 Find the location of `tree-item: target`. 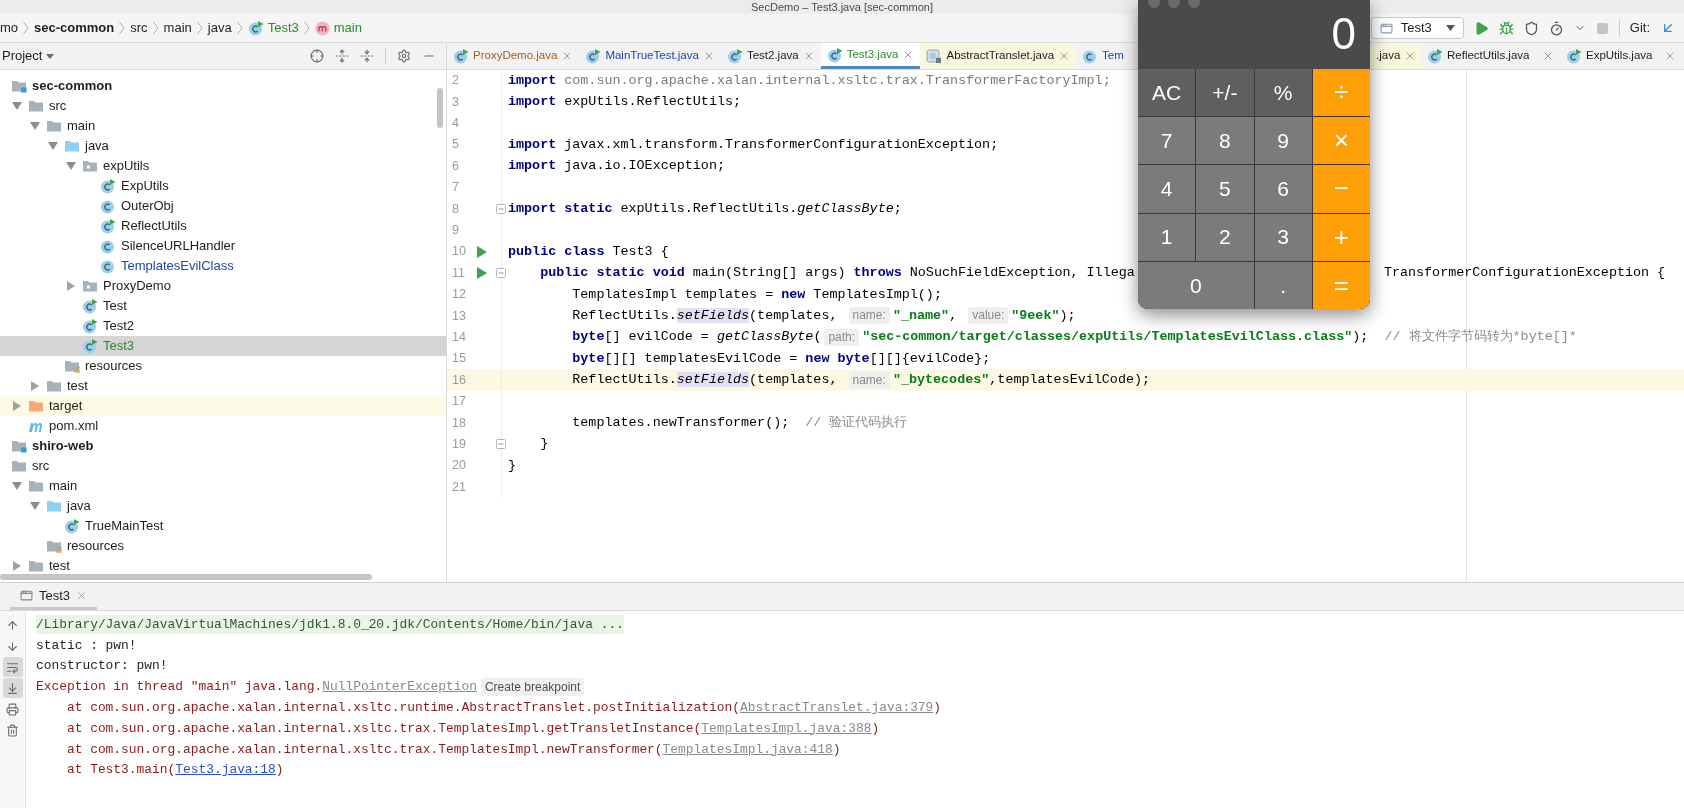

tree-item: target is located at coordinates (223, 406).